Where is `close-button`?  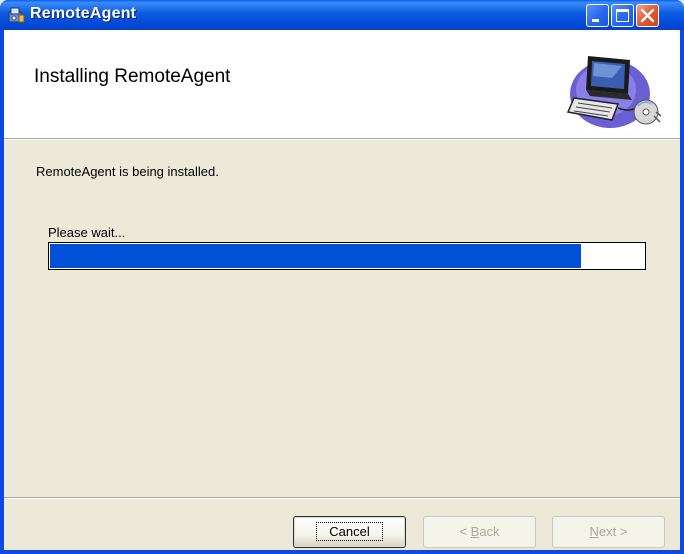
close-button is located at coordinates (647, 15).